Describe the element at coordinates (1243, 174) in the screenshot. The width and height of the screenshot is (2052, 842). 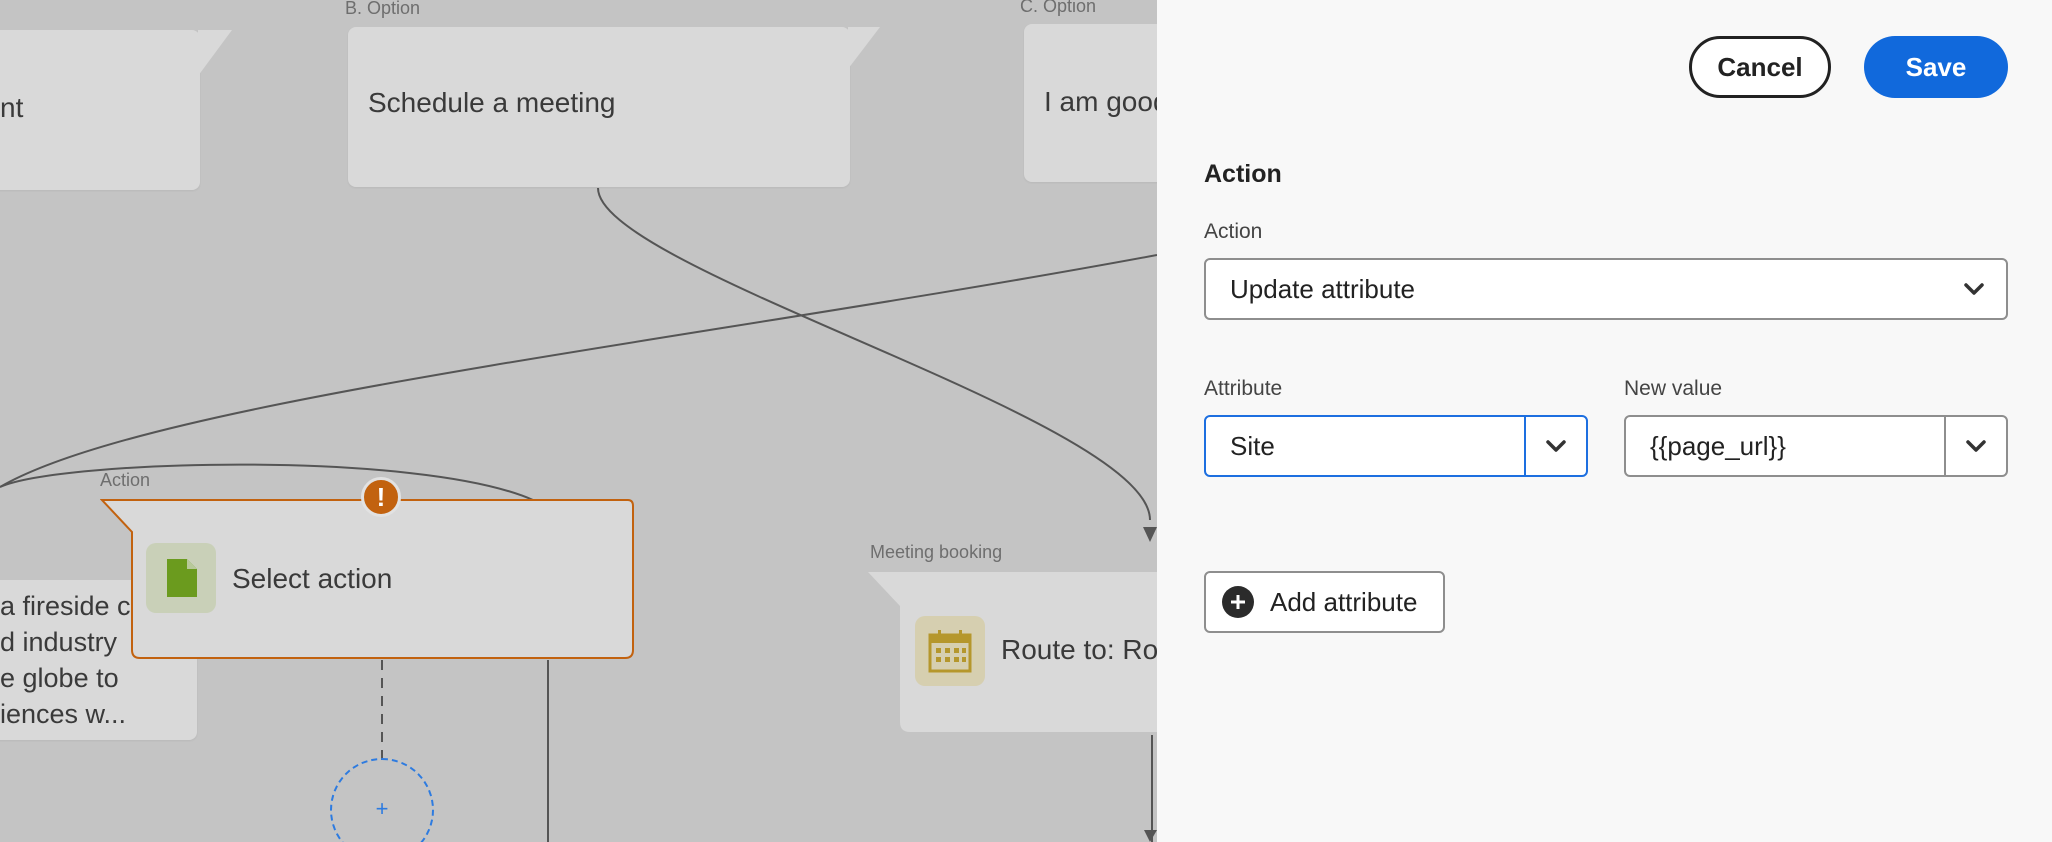
I see `section-title: Action` at that location.